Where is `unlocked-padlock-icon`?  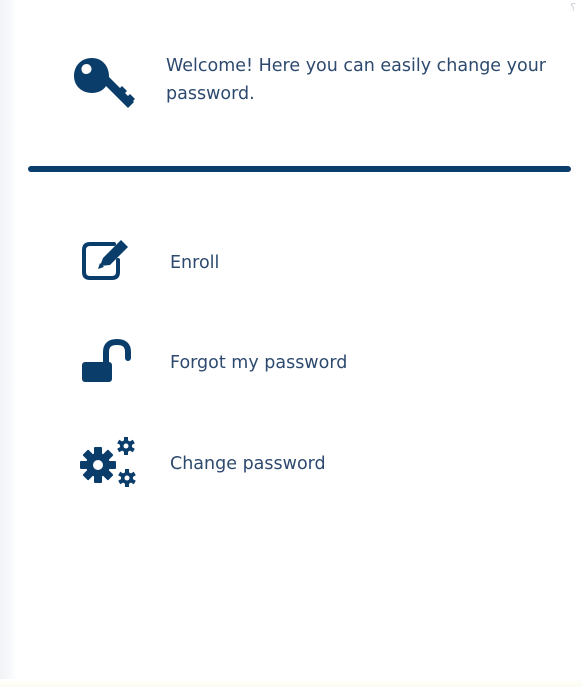
unlocked-padlock-icon is located at coordinates (109, 365).